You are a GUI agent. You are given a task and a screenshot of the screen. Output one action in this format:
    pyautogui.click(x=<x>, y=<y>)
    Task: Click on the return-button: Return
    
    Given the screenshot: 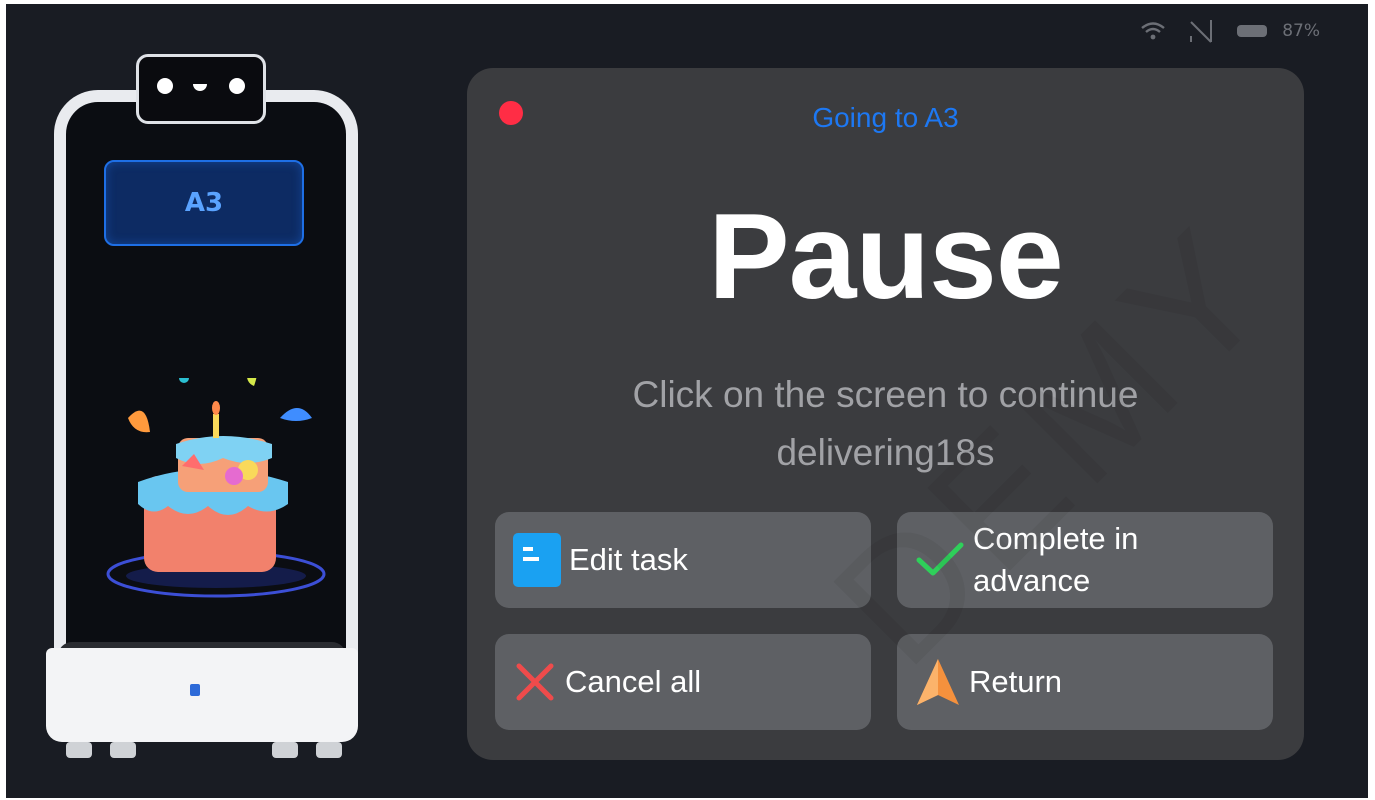 What is the action you would take?
    pyautogui.click(x=1085, y=682)
    